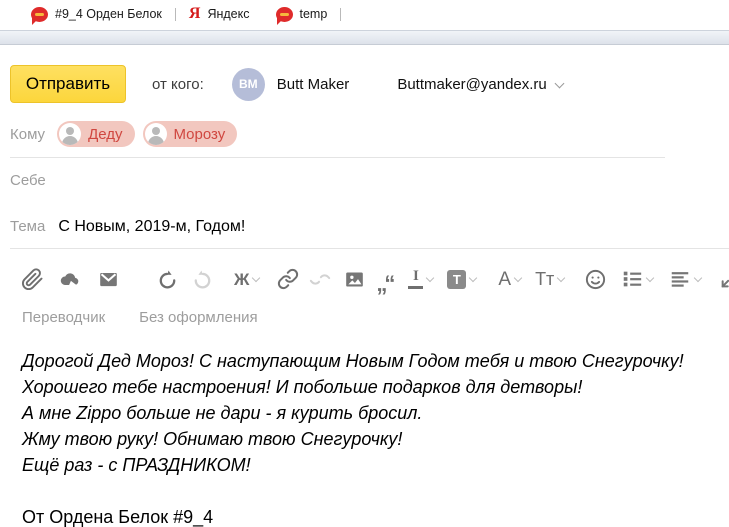 The width and height of the screenshot is (729, 527). What do you see at coordinates (108, 279) in the screenshot?
I see `attach-from-mail-icon` at bounding box center [108, 279].